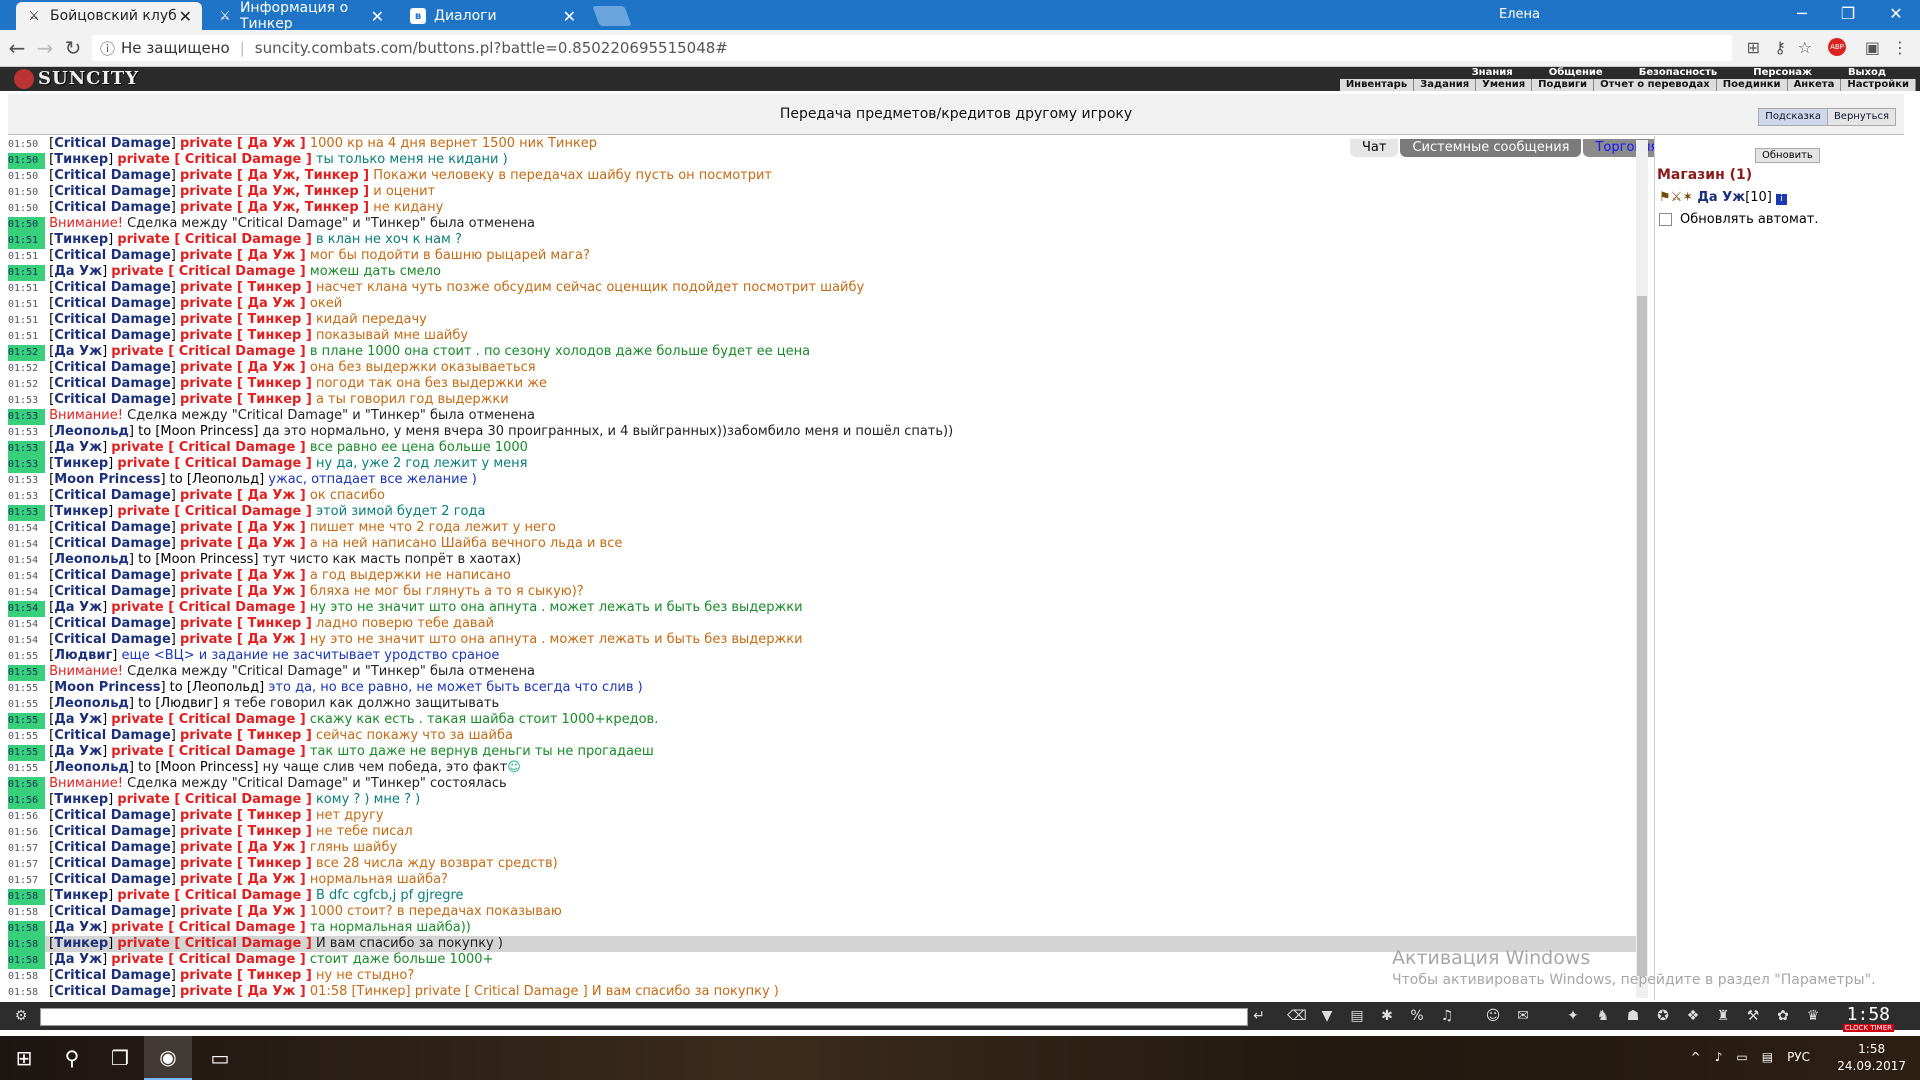 Image resolution: width=1920 pixels, height=1080 pixels. What do you see at coordinates (1867, 72) in the screenshot?
I see `menu-exit: Выход` at bounding box center [1867, 72].